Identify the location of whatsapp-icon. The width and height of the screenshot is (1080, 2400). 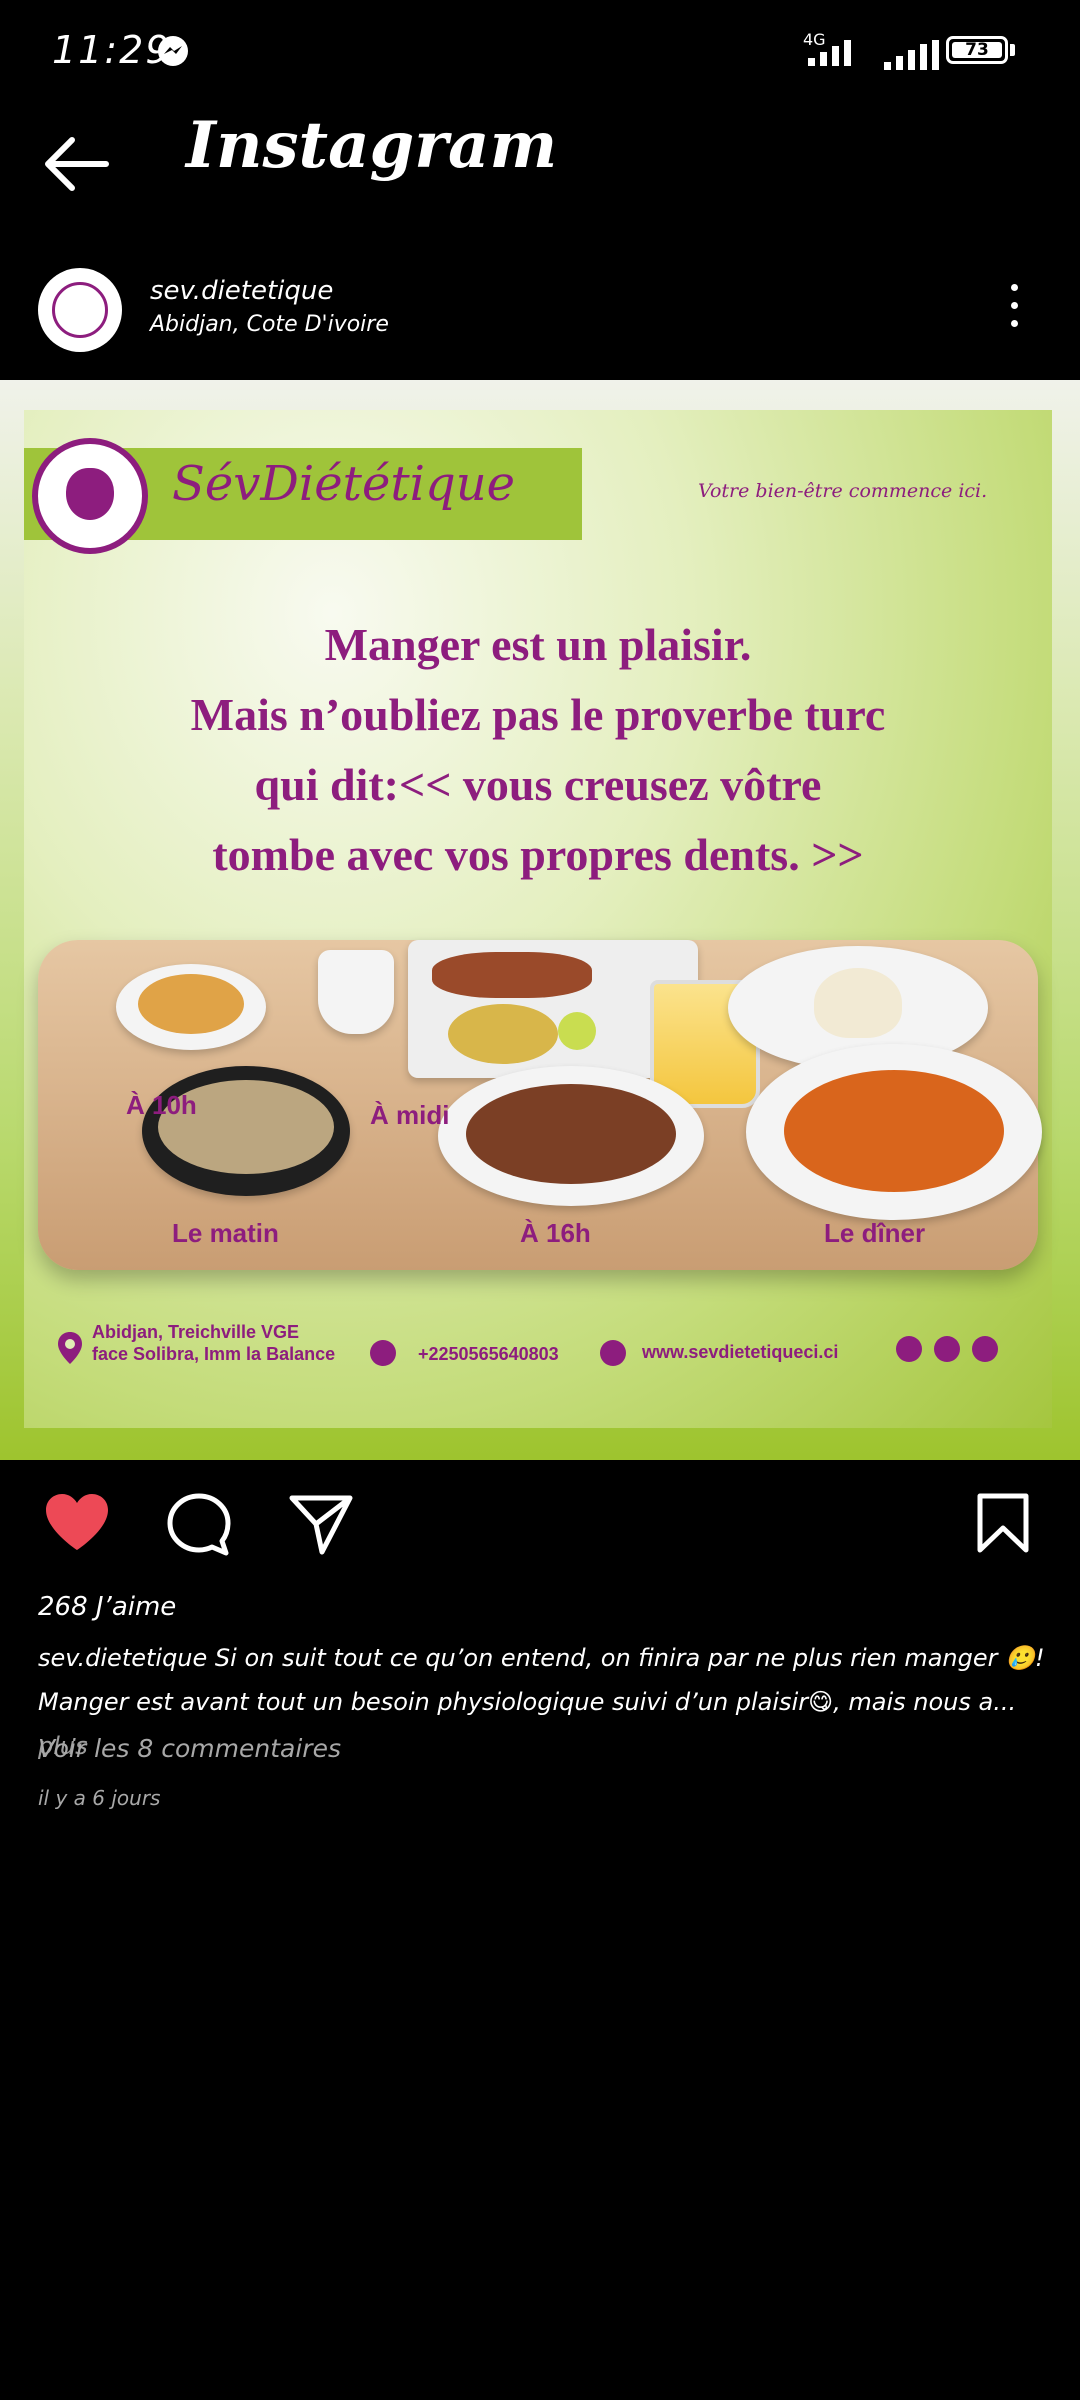
(947, 1349).